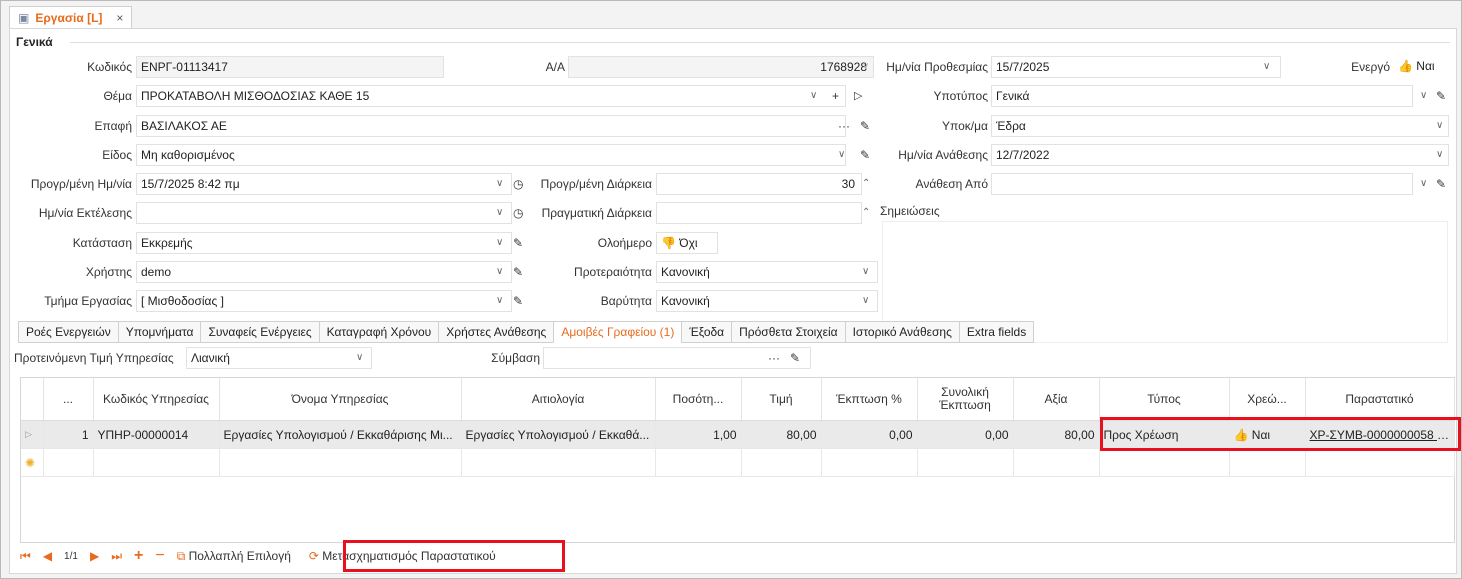 The width and height of the screenshot is (1462, 579). What do you see at coordinates (259, 332) in the screenshot?
I see `tab-related-actions: Συναφείς Ενέργειες` at bounding box center [259, 332].